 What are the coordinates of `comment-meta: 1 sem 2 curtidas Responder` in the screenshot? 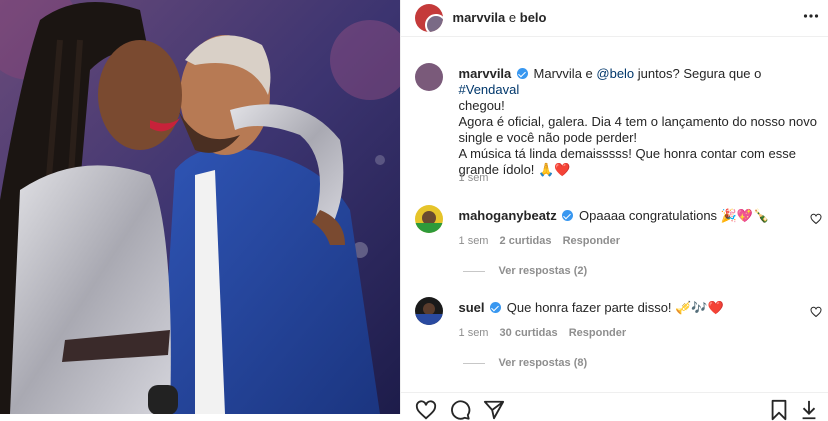 It's located at (540, 241).